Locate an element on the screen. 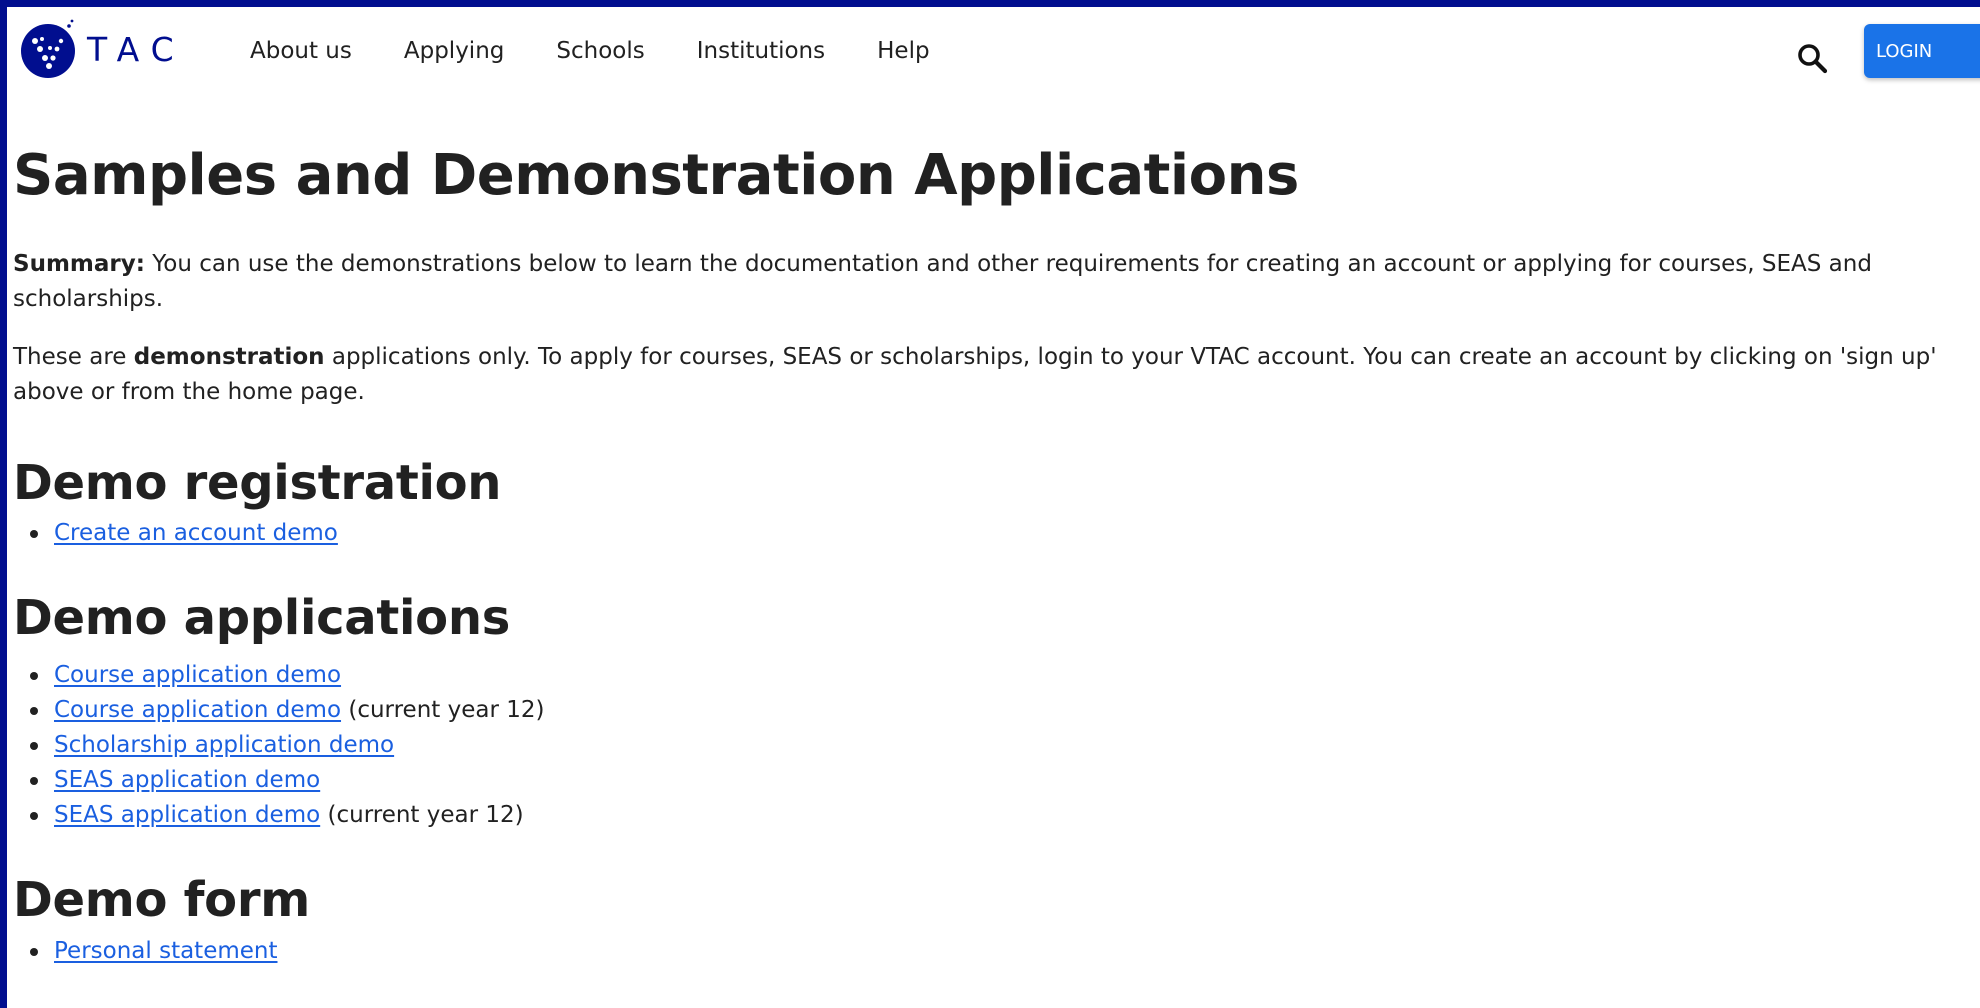  create-account-demo-link: Create an account demo is located at coordinates (196, 533).